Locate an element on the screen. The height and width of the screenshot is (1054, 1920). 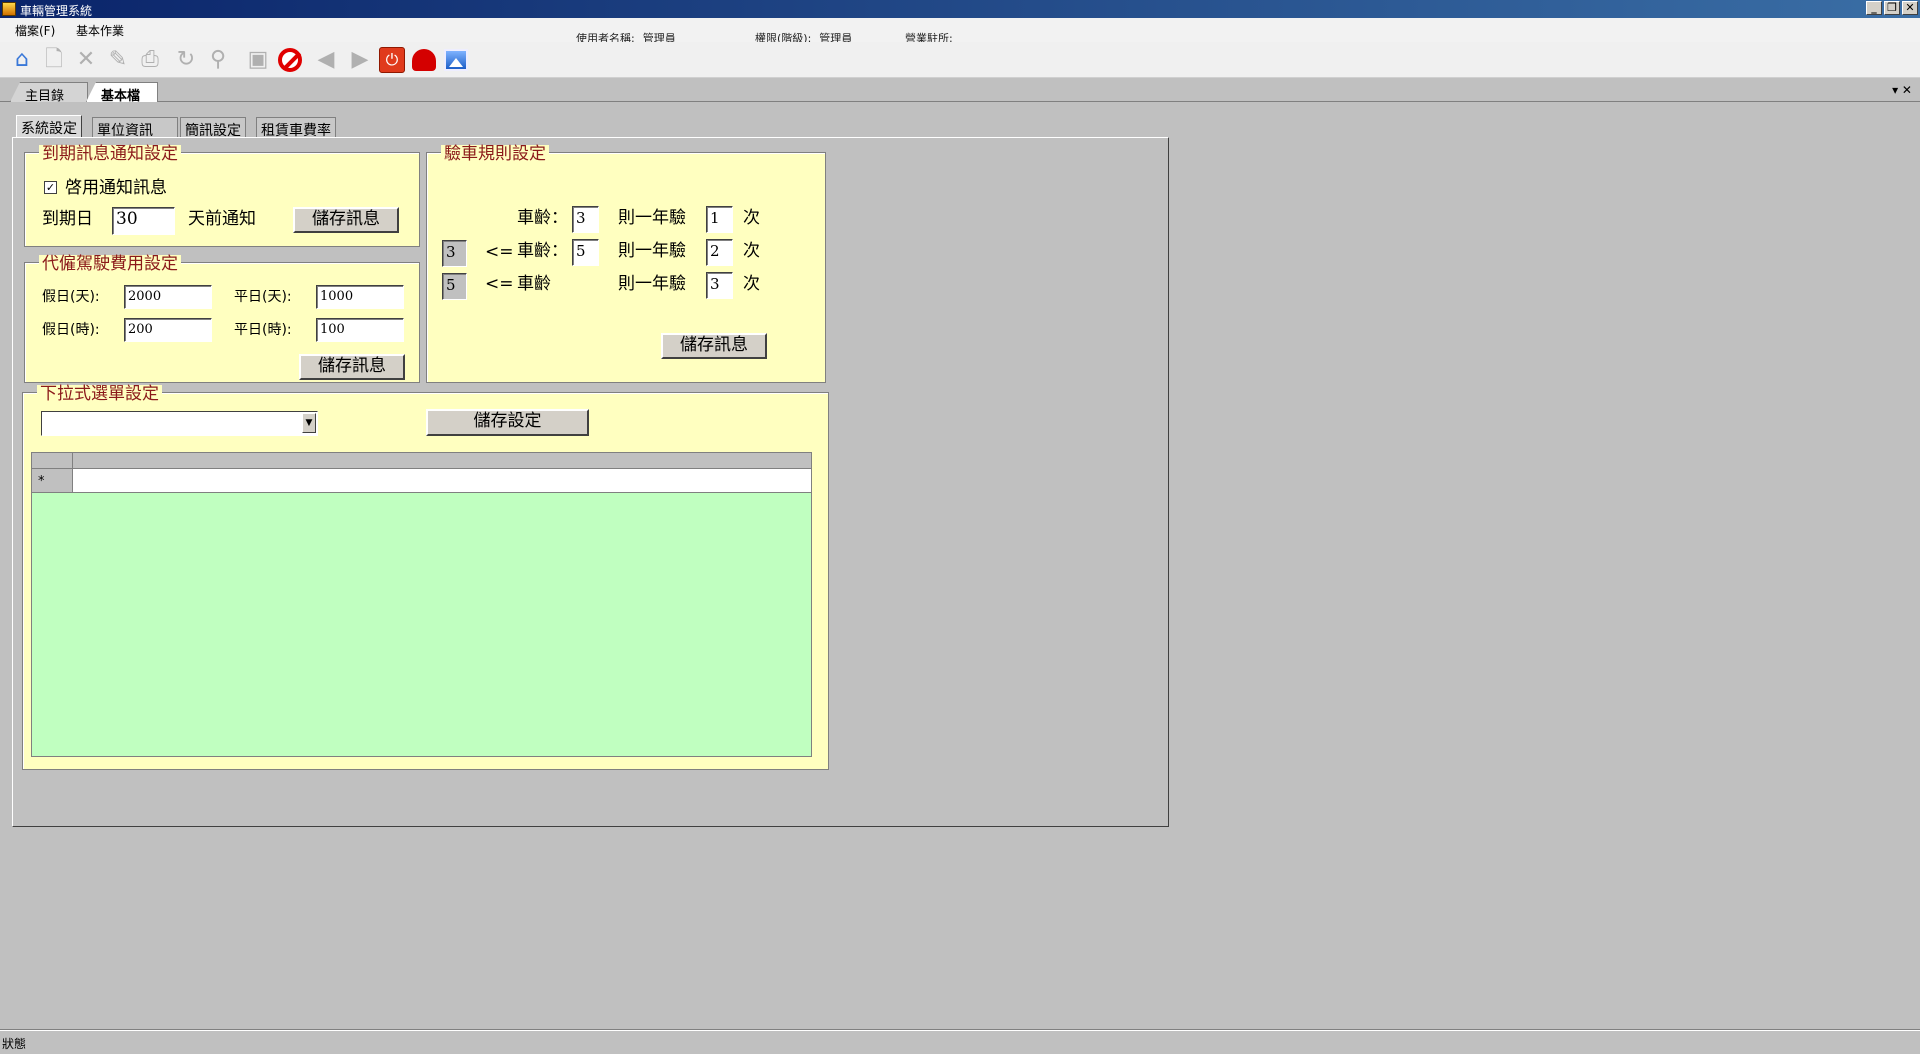
save-fee-button: 儲存訊息 is located at coordinates (352, 367).